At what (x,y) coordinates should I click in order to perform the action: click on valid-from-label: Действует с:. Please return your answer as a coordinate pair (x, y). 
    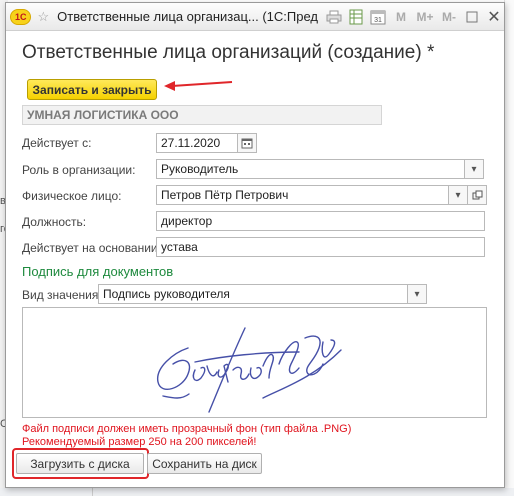
    Looking at the image, I should click on (57, 143).